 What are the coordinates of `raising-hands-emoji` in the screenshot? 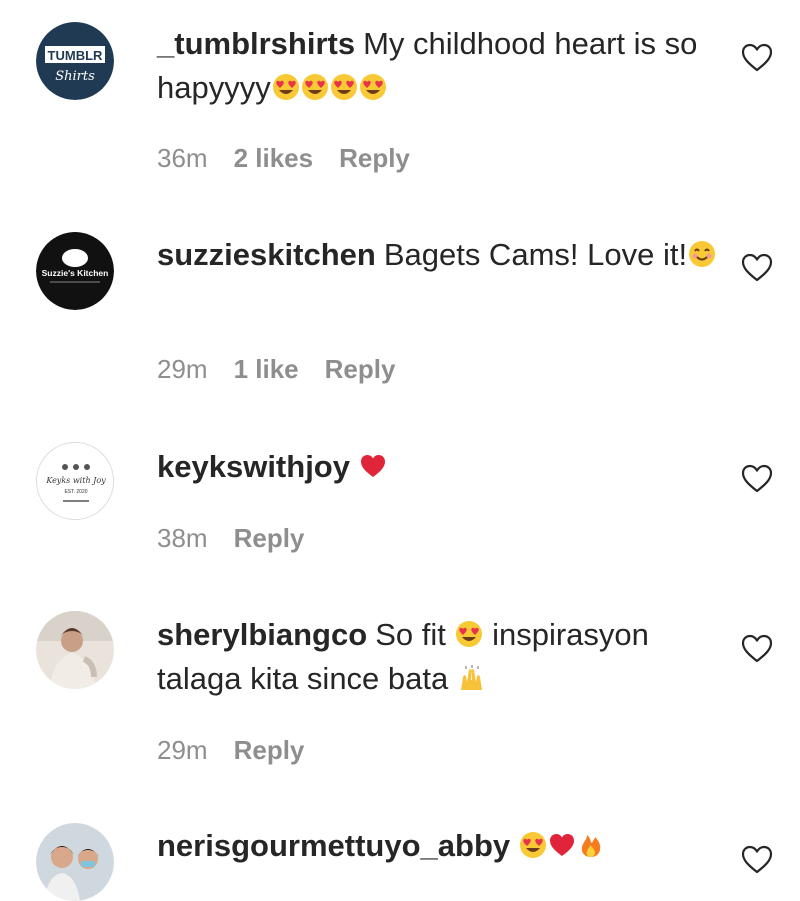 It's located at (472, 678).